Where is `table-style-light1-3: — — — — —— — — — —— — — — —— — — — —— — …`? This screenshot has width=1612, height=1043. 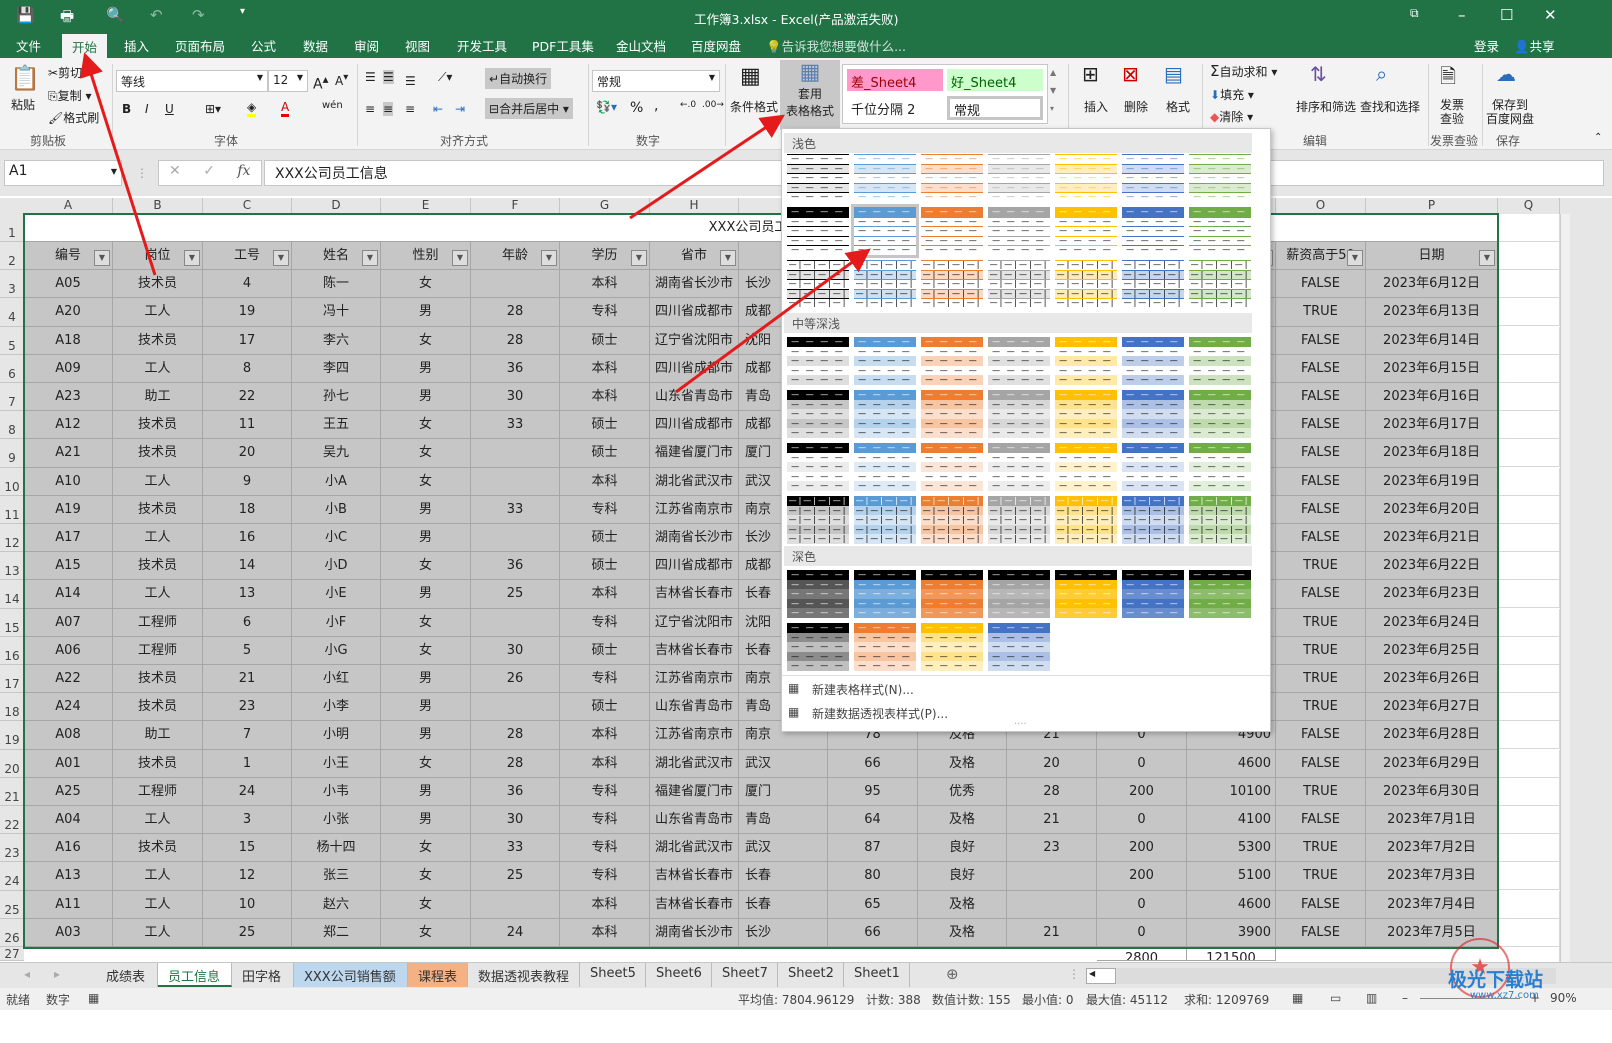 table-style-light1-3: — — — — —— — — — —— — — — —— — — — —— — … is located at coordinates (1019, 178).